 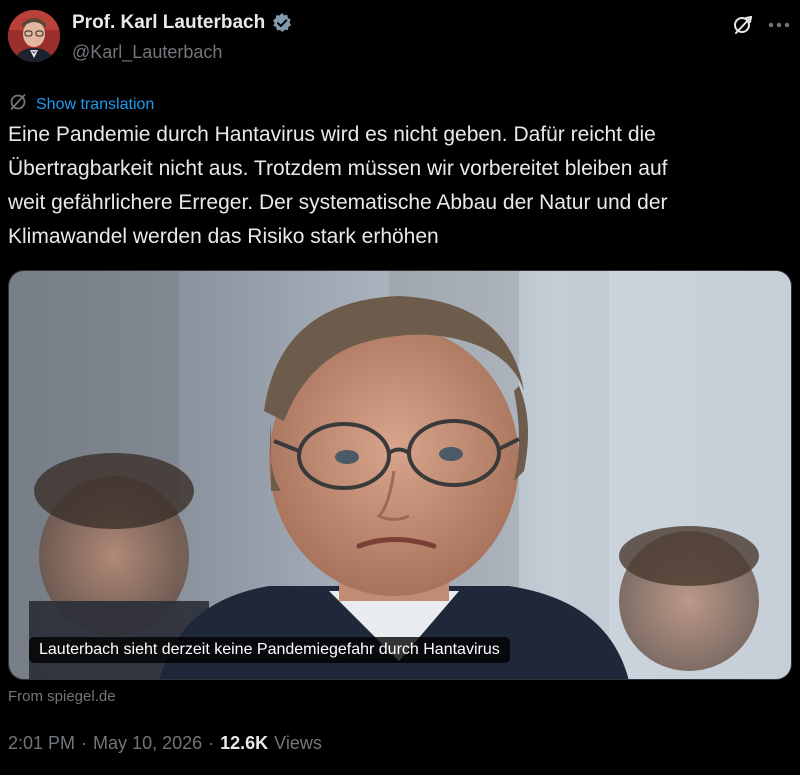 What do you see at coordinates (298, 743) in the screenshot?
I see `views-label: Views` at bounding box center [298, 743].